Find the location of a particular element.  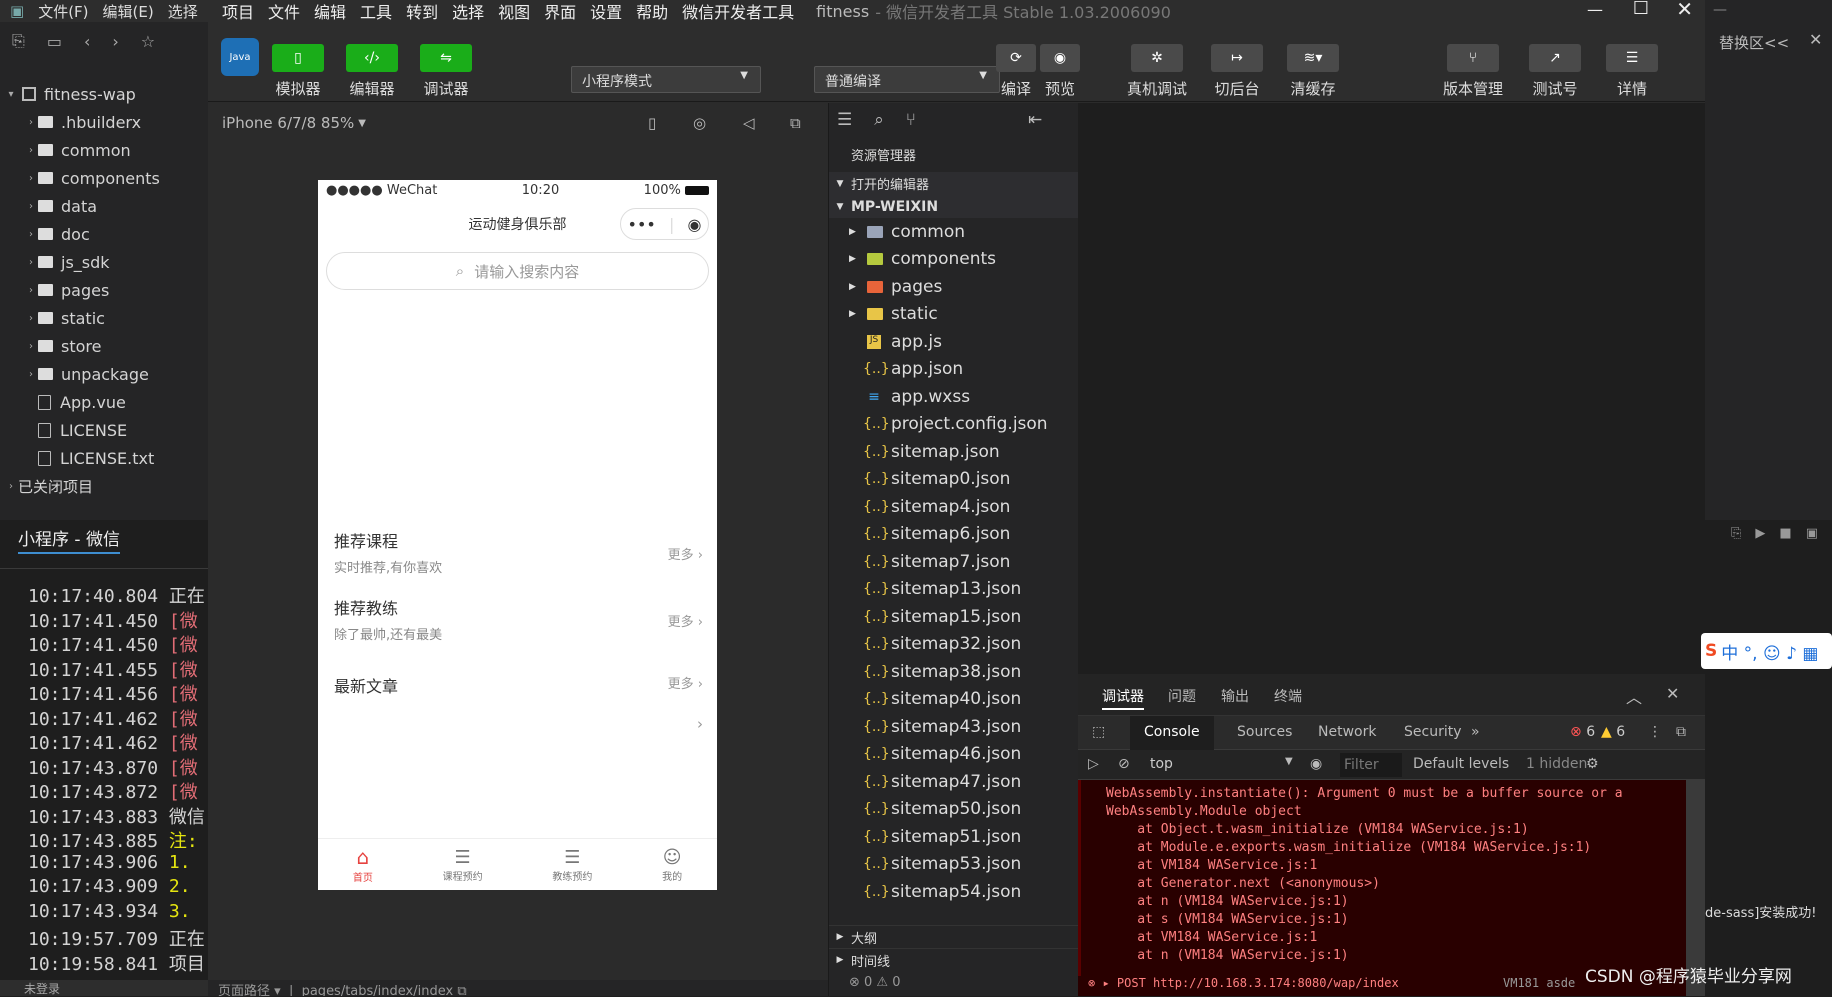

test-account-button: ↗ 测试号 is located at coordinates (1555, 71).